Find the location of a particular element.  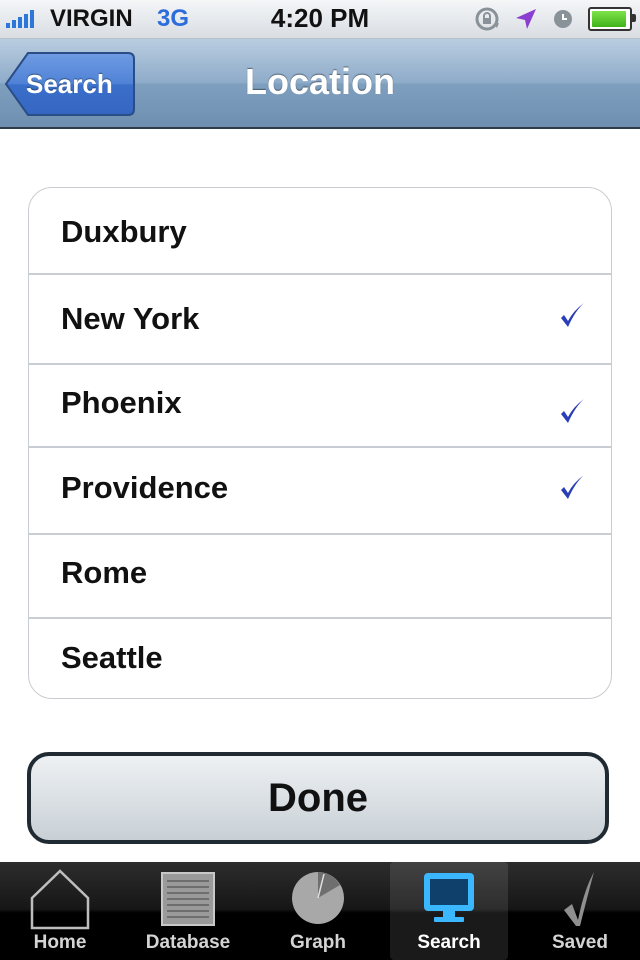

done-button-label: Done is located at coordinates (318, 798).